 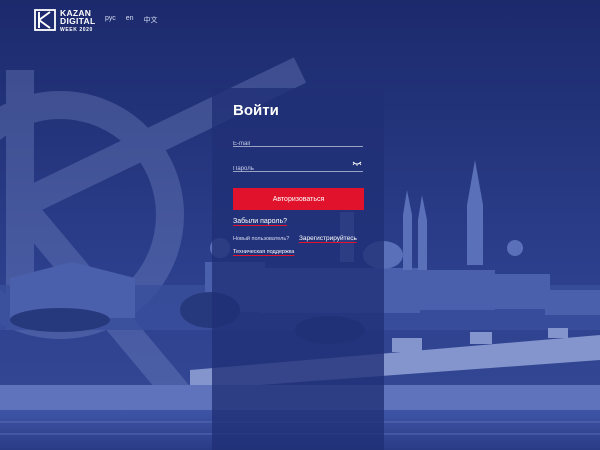 I want to click on logo-line-2: DIGITAL, so click(x=78, y=21).